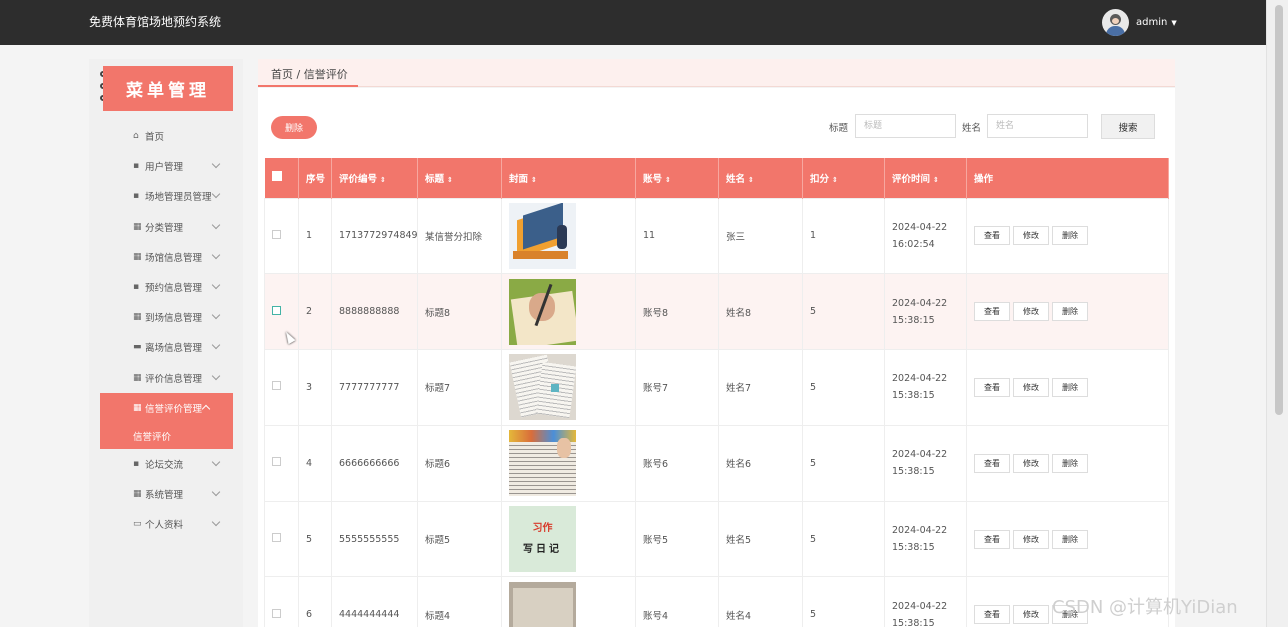 The width and height of the screenshot is (1288, 627). I want to click on column-header: 标题 ⇕, so click(459, 178).